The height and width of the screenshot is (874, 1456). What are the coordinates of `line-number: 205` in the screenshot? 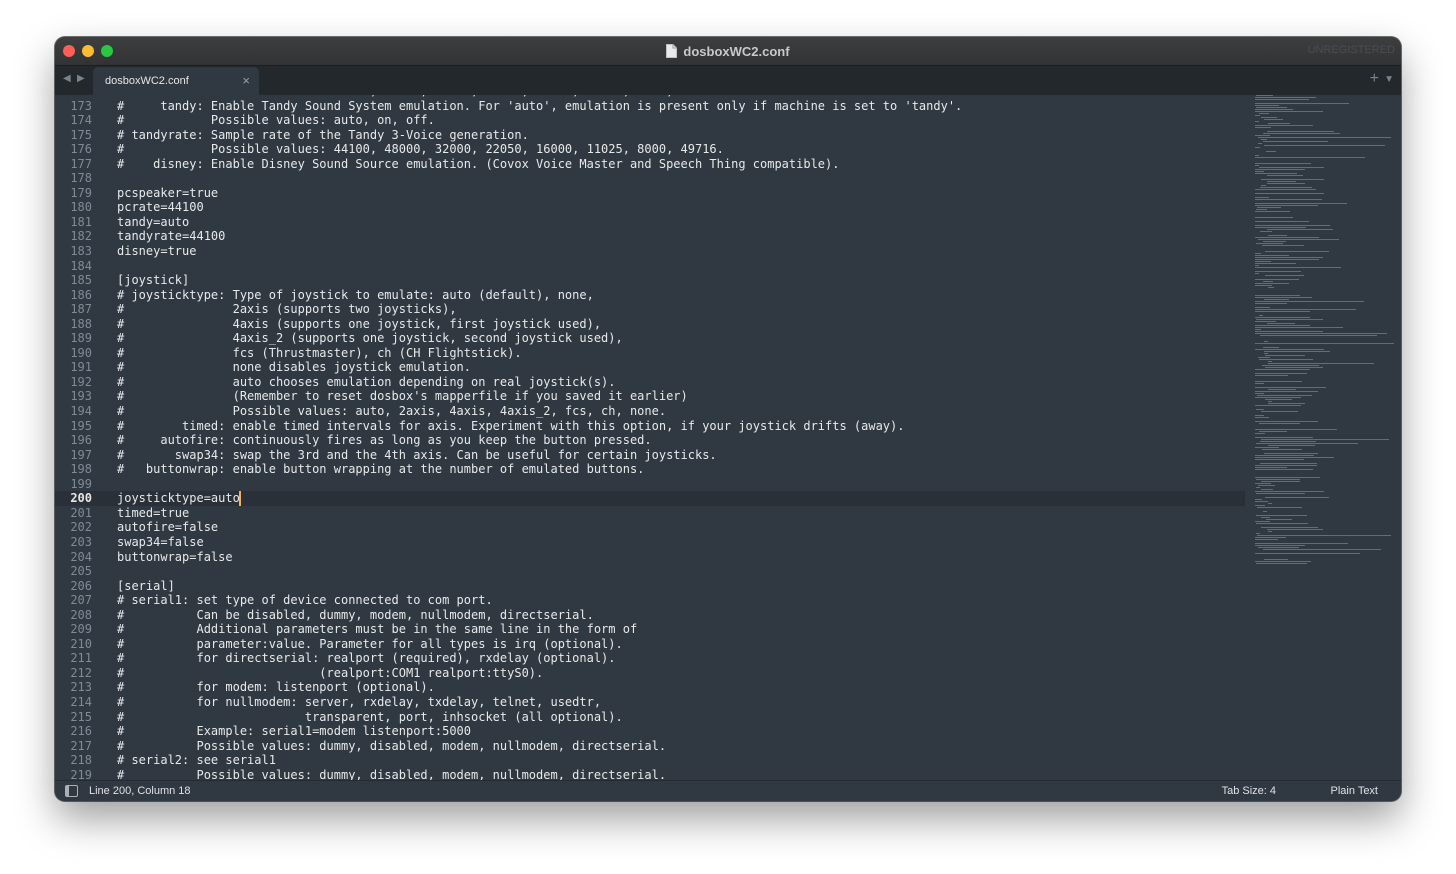 It's located at (81, 571).